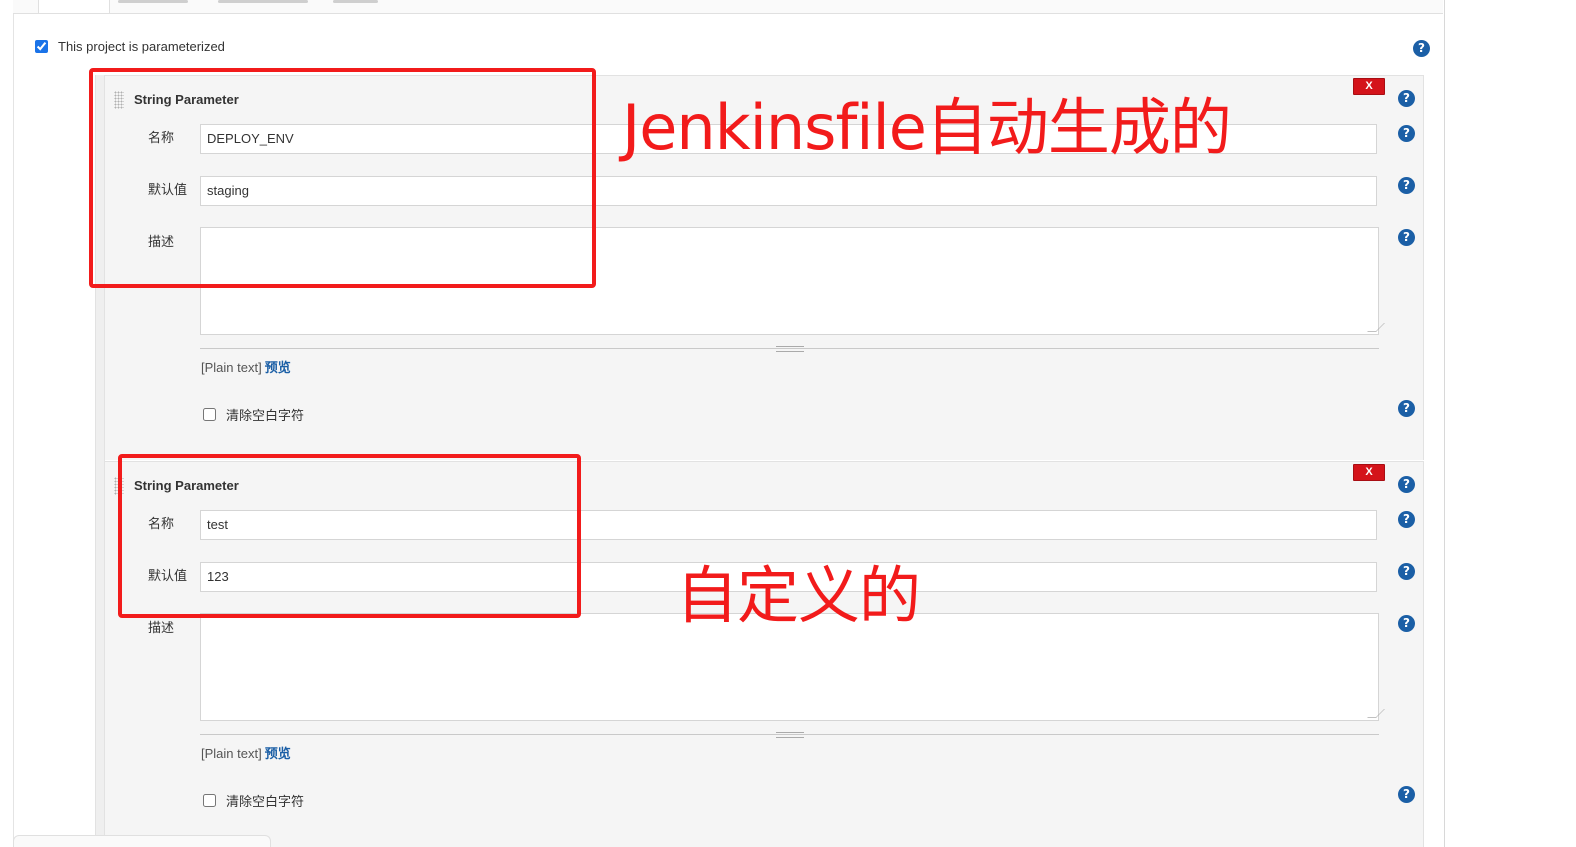 The width and height of the screenshot is (1576, 847). I want to click on bottom-bar, so click(142, 841).